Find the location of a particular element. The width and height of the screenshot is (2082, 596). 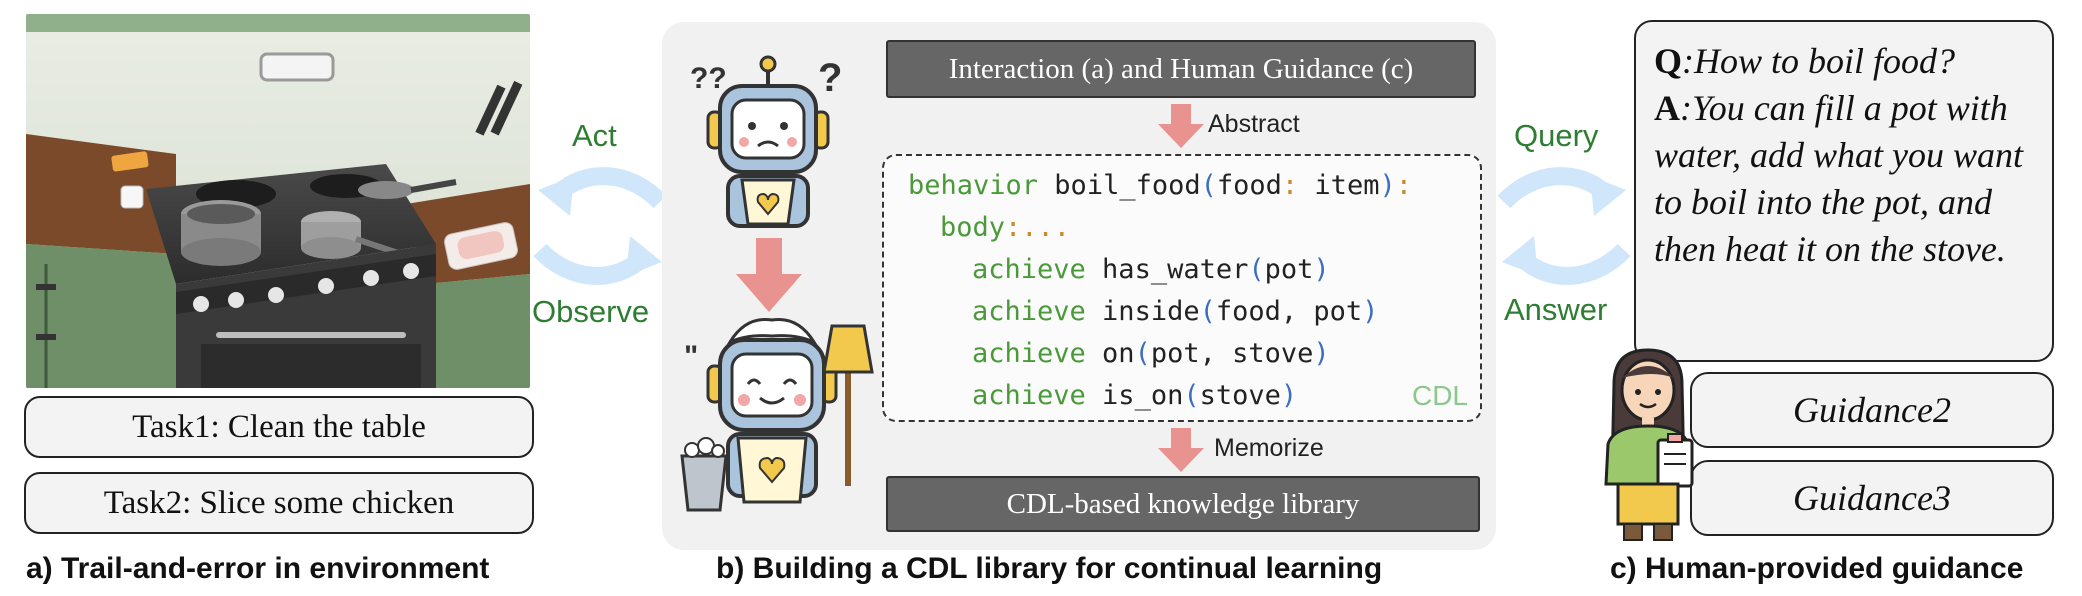

question-text: :How to boil food? is located at coordinates (1819, 61).